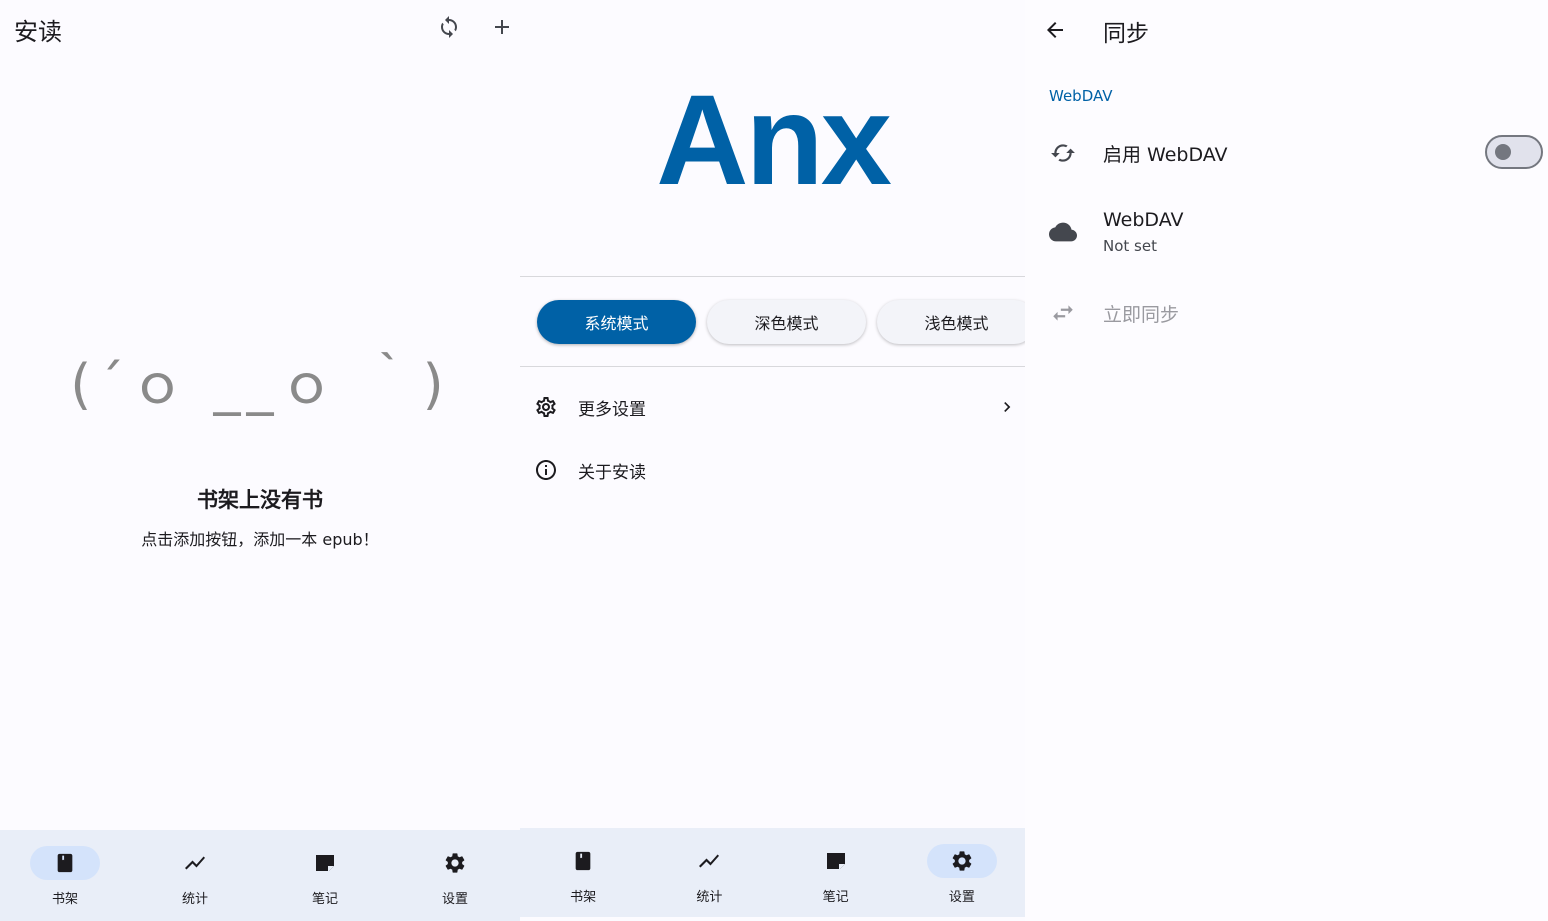 Image resolution: width=1548 pixels, height=921 pixels. I want to click on theme-mode-system-button: 系统模式, so click(616, 322).